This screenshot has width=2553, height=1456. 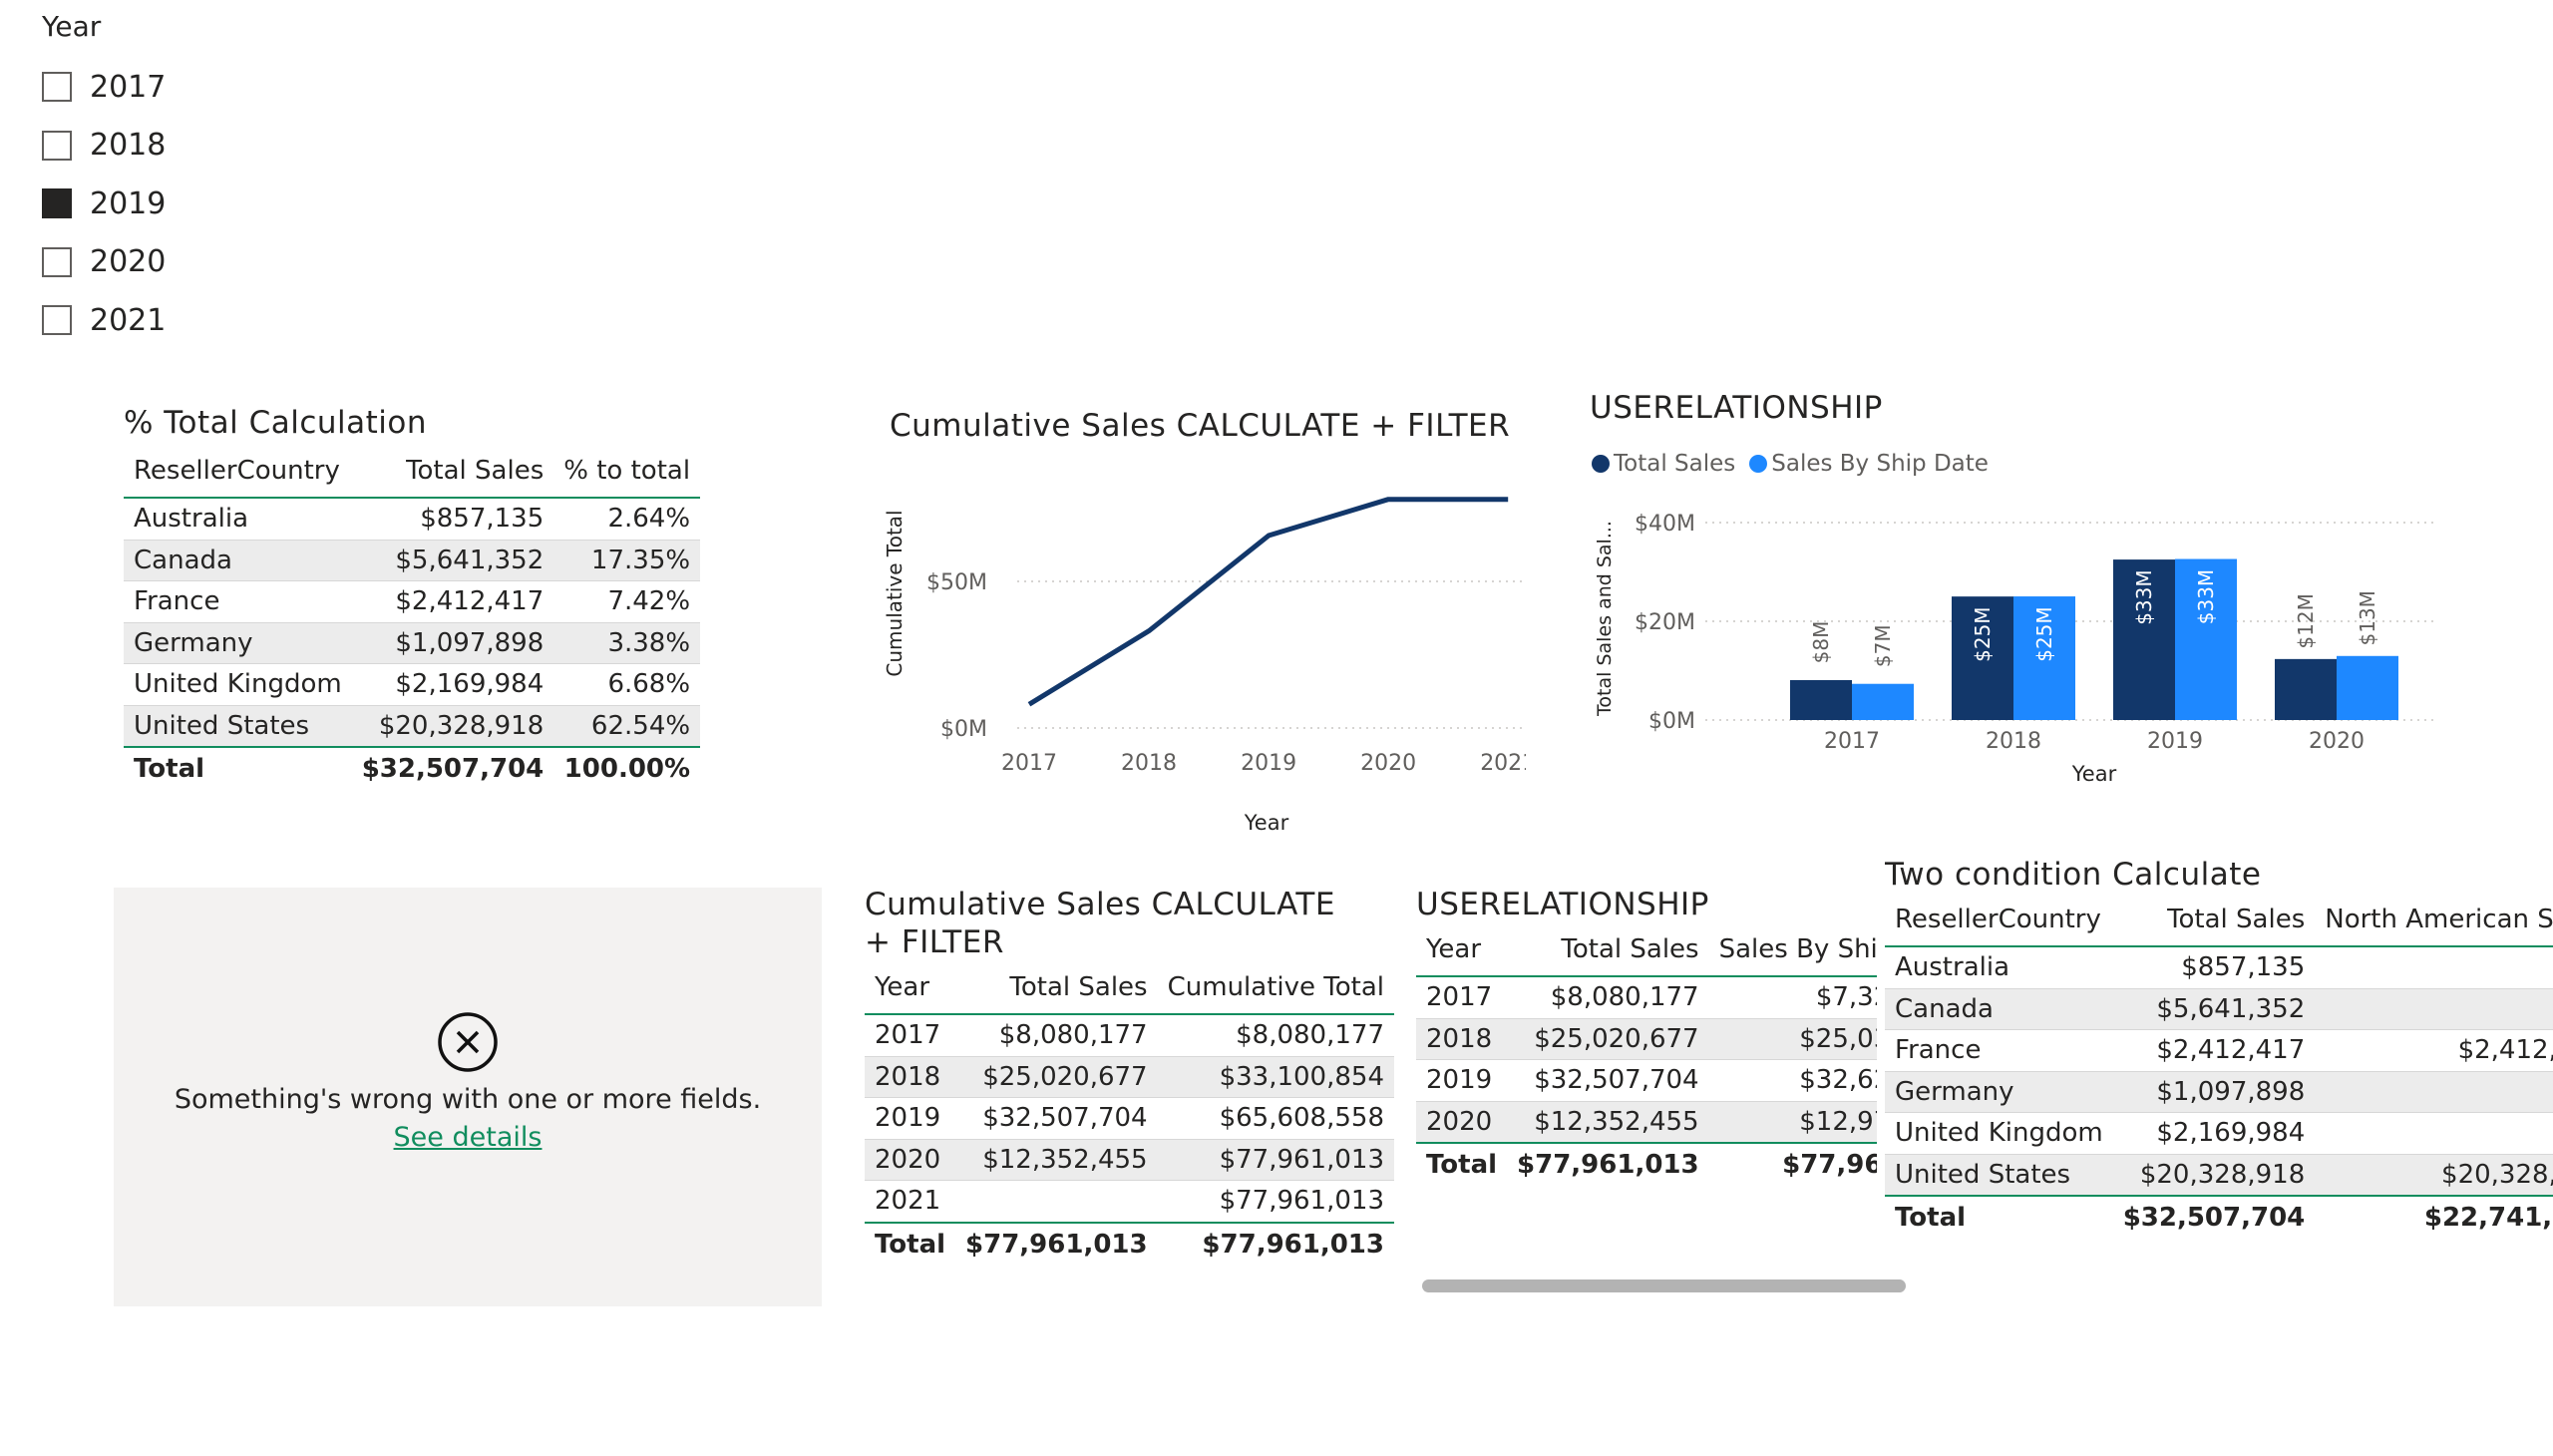 What do you see at coordinates (627, 768) in the screenshot?
I see `table-cell: 100.00%` at bounding box center [627, 768].